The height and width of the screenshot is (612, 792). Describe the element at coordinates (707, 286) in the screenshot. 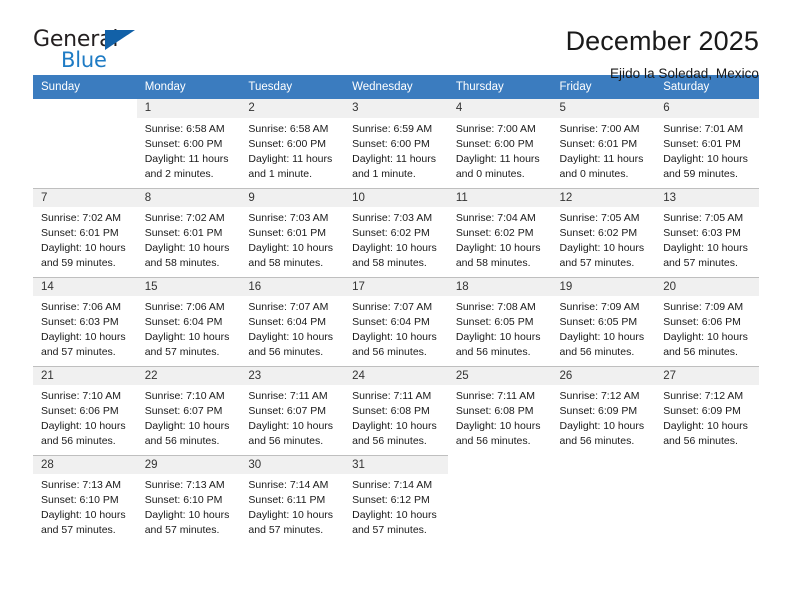

I see `day-number: 20` at that location.